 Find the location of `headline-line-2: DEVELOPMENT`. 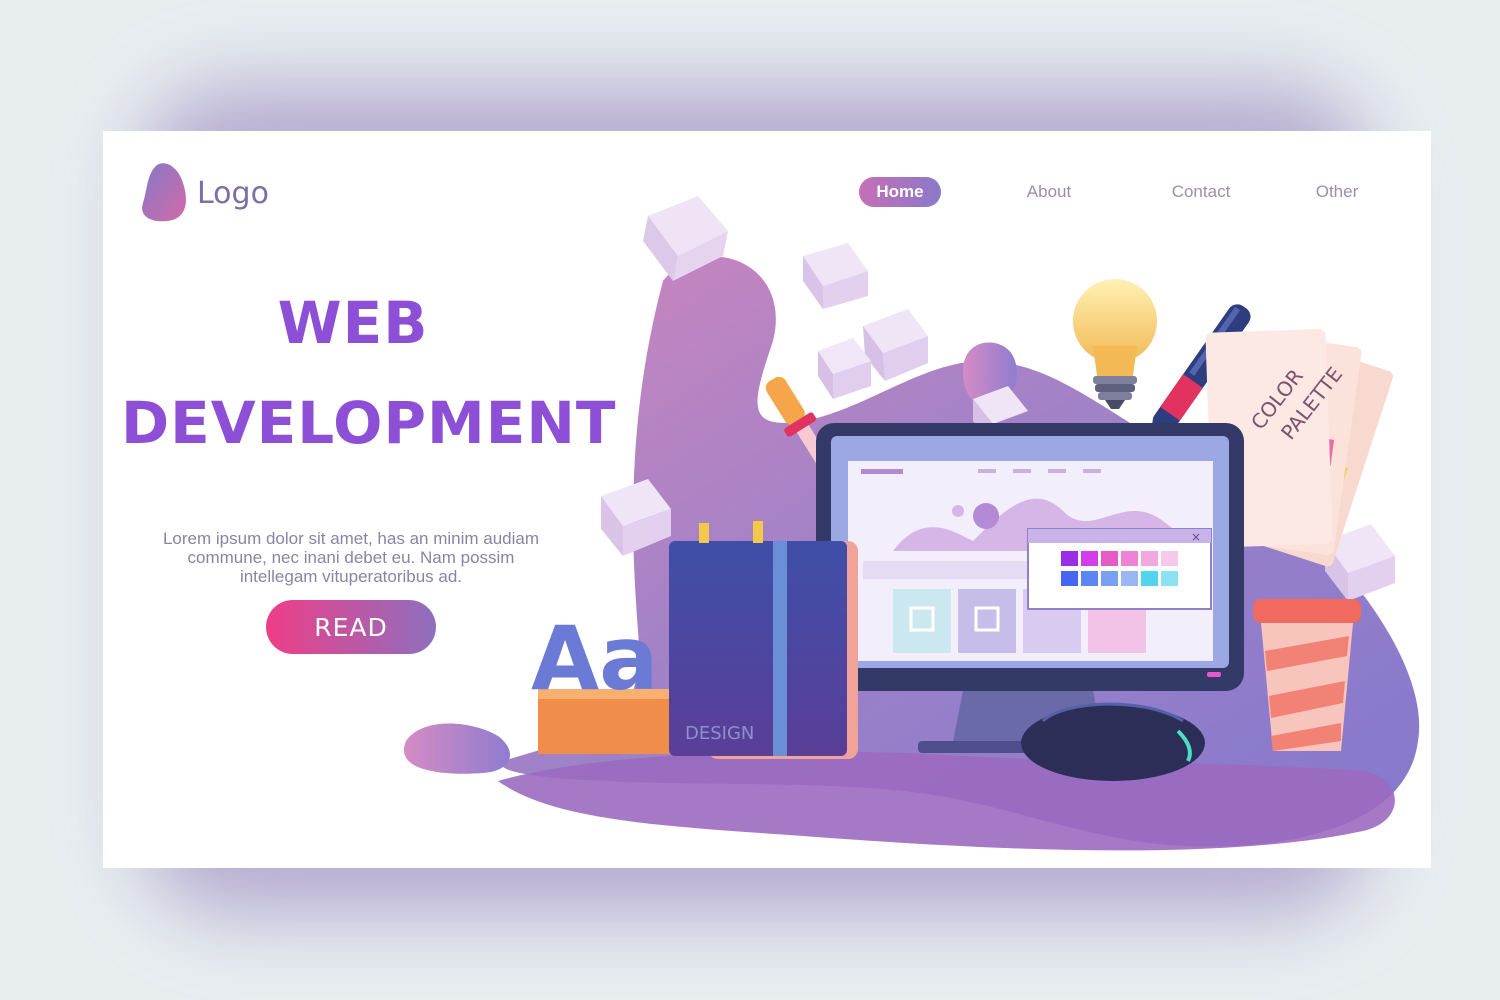

headline-line-2: DEVELOPMENT is located at coordinates (369, 423).